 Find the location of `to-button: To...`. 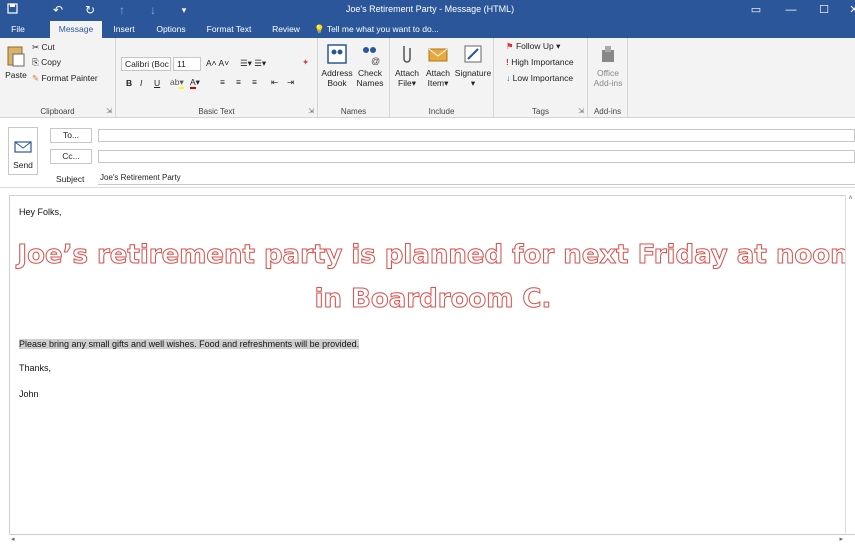

to-button: To... is located at coordinates (71, 135).